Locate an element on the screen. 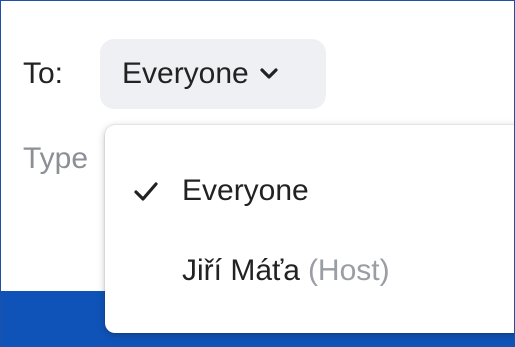 The height and width of the screenshot is (347, 515). check-icon is located at coordinates (146, 191).